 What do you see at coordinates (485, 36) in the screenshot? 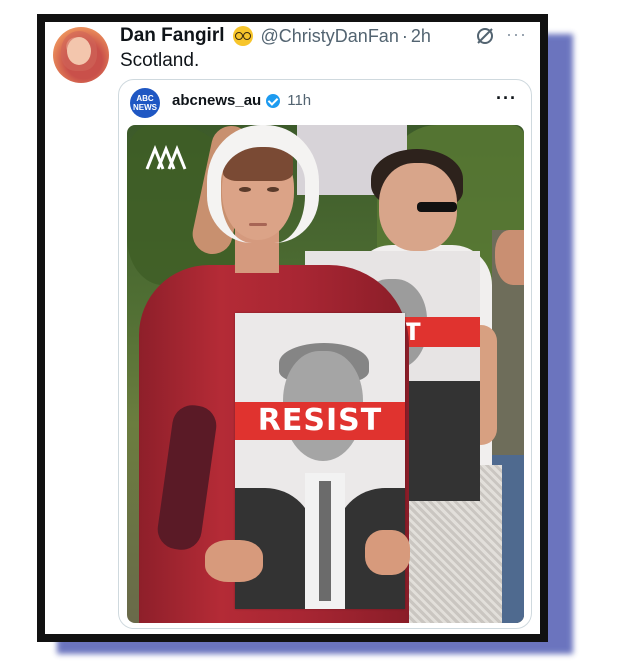
I see `grok-icon` at bounding box center [485, 36].